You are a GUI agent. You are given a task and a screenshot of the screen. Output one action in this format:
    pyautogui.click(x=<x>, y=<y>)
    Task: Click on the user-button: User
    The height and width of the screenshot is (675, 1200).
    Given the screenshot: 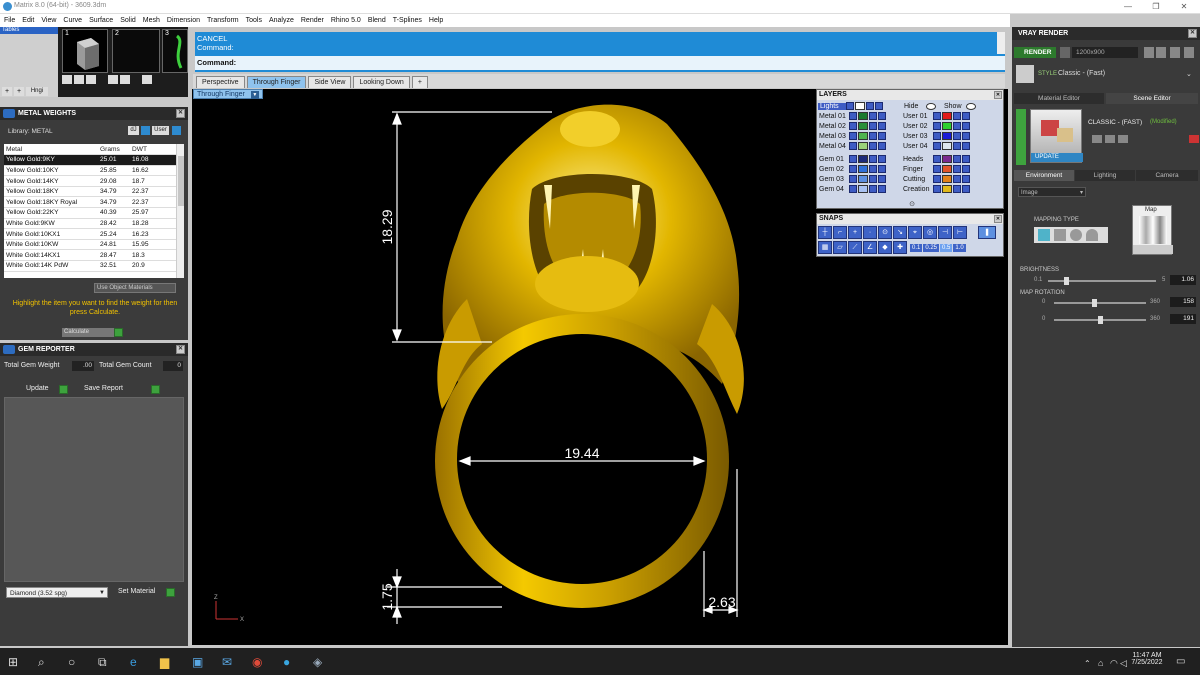 What is the action you would take?
    pyautogui.click(x=160, y=130)
    